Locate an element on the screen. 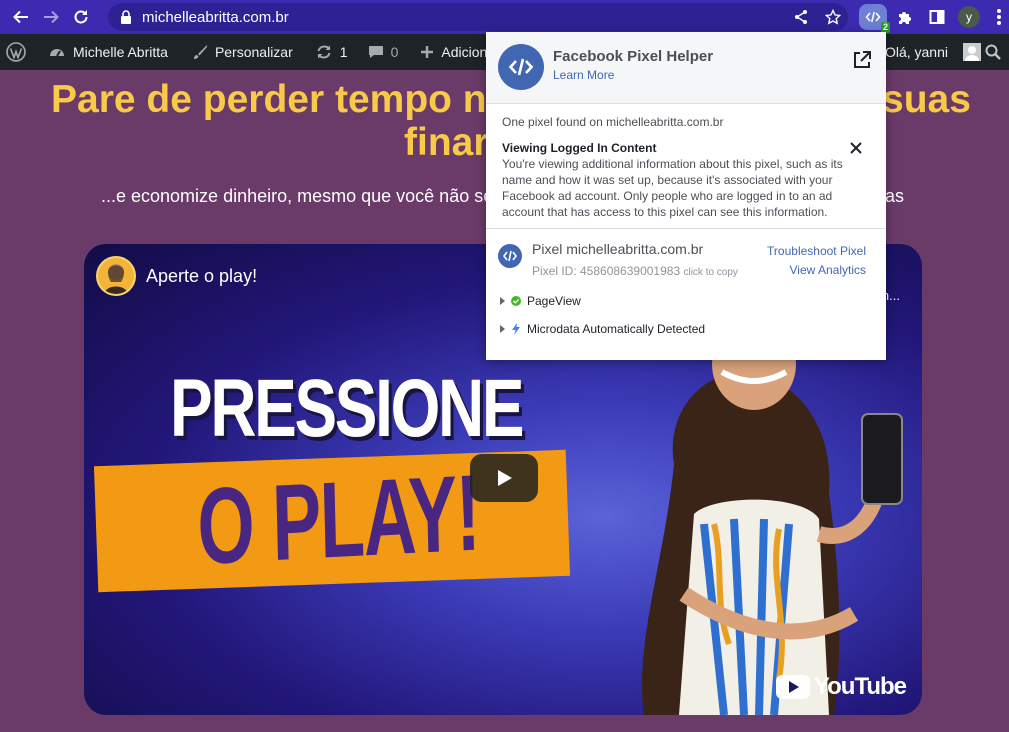  youtube-wordmark: YouTube is located at coordinates (860, 686).